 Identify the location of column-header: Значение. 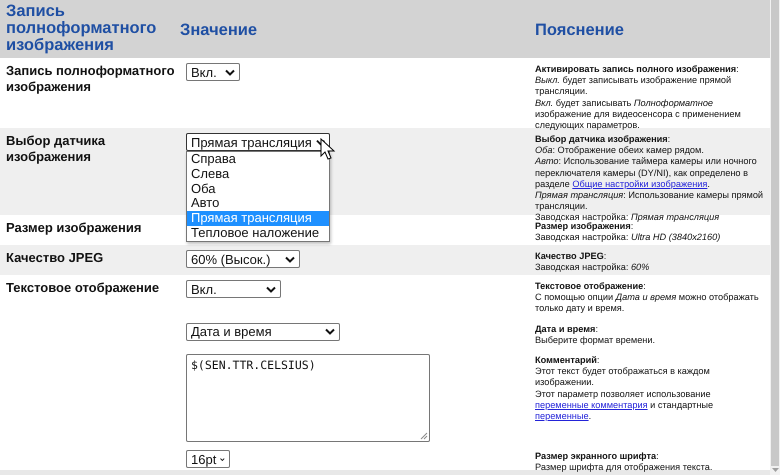
(219, 30).